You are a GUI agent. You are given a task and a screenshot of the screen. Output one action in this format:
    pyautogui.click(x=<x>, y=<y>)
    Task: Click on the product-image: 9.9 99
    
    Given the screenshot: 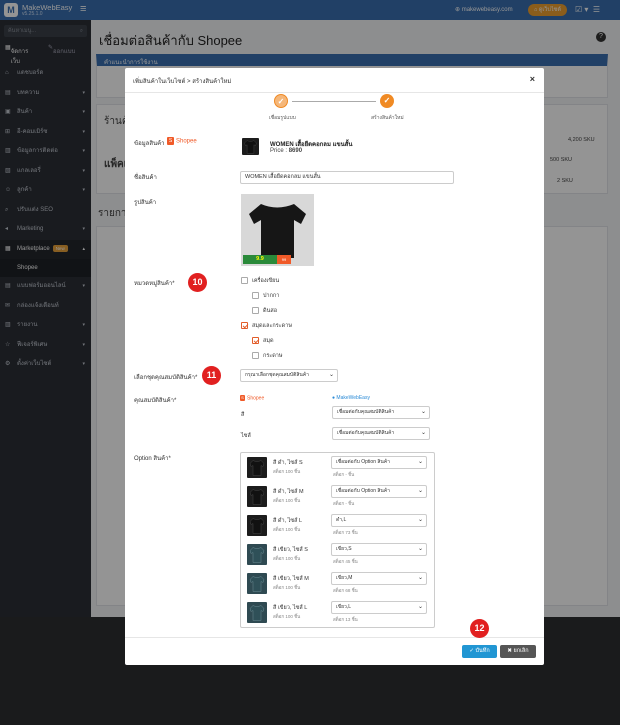 What is the action you would take?
    pyautogui.click(x=277, y=230)
    